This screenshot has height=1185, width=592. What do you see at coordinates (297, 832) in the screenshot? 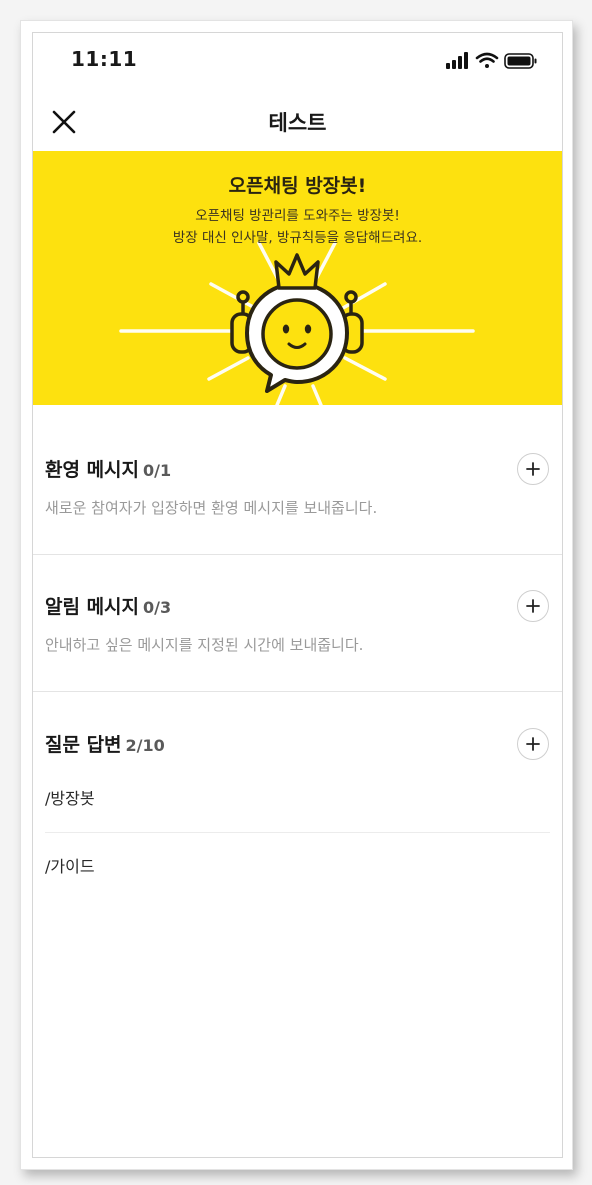
I see `qa-item-divider` at bounding box center [297, 832].